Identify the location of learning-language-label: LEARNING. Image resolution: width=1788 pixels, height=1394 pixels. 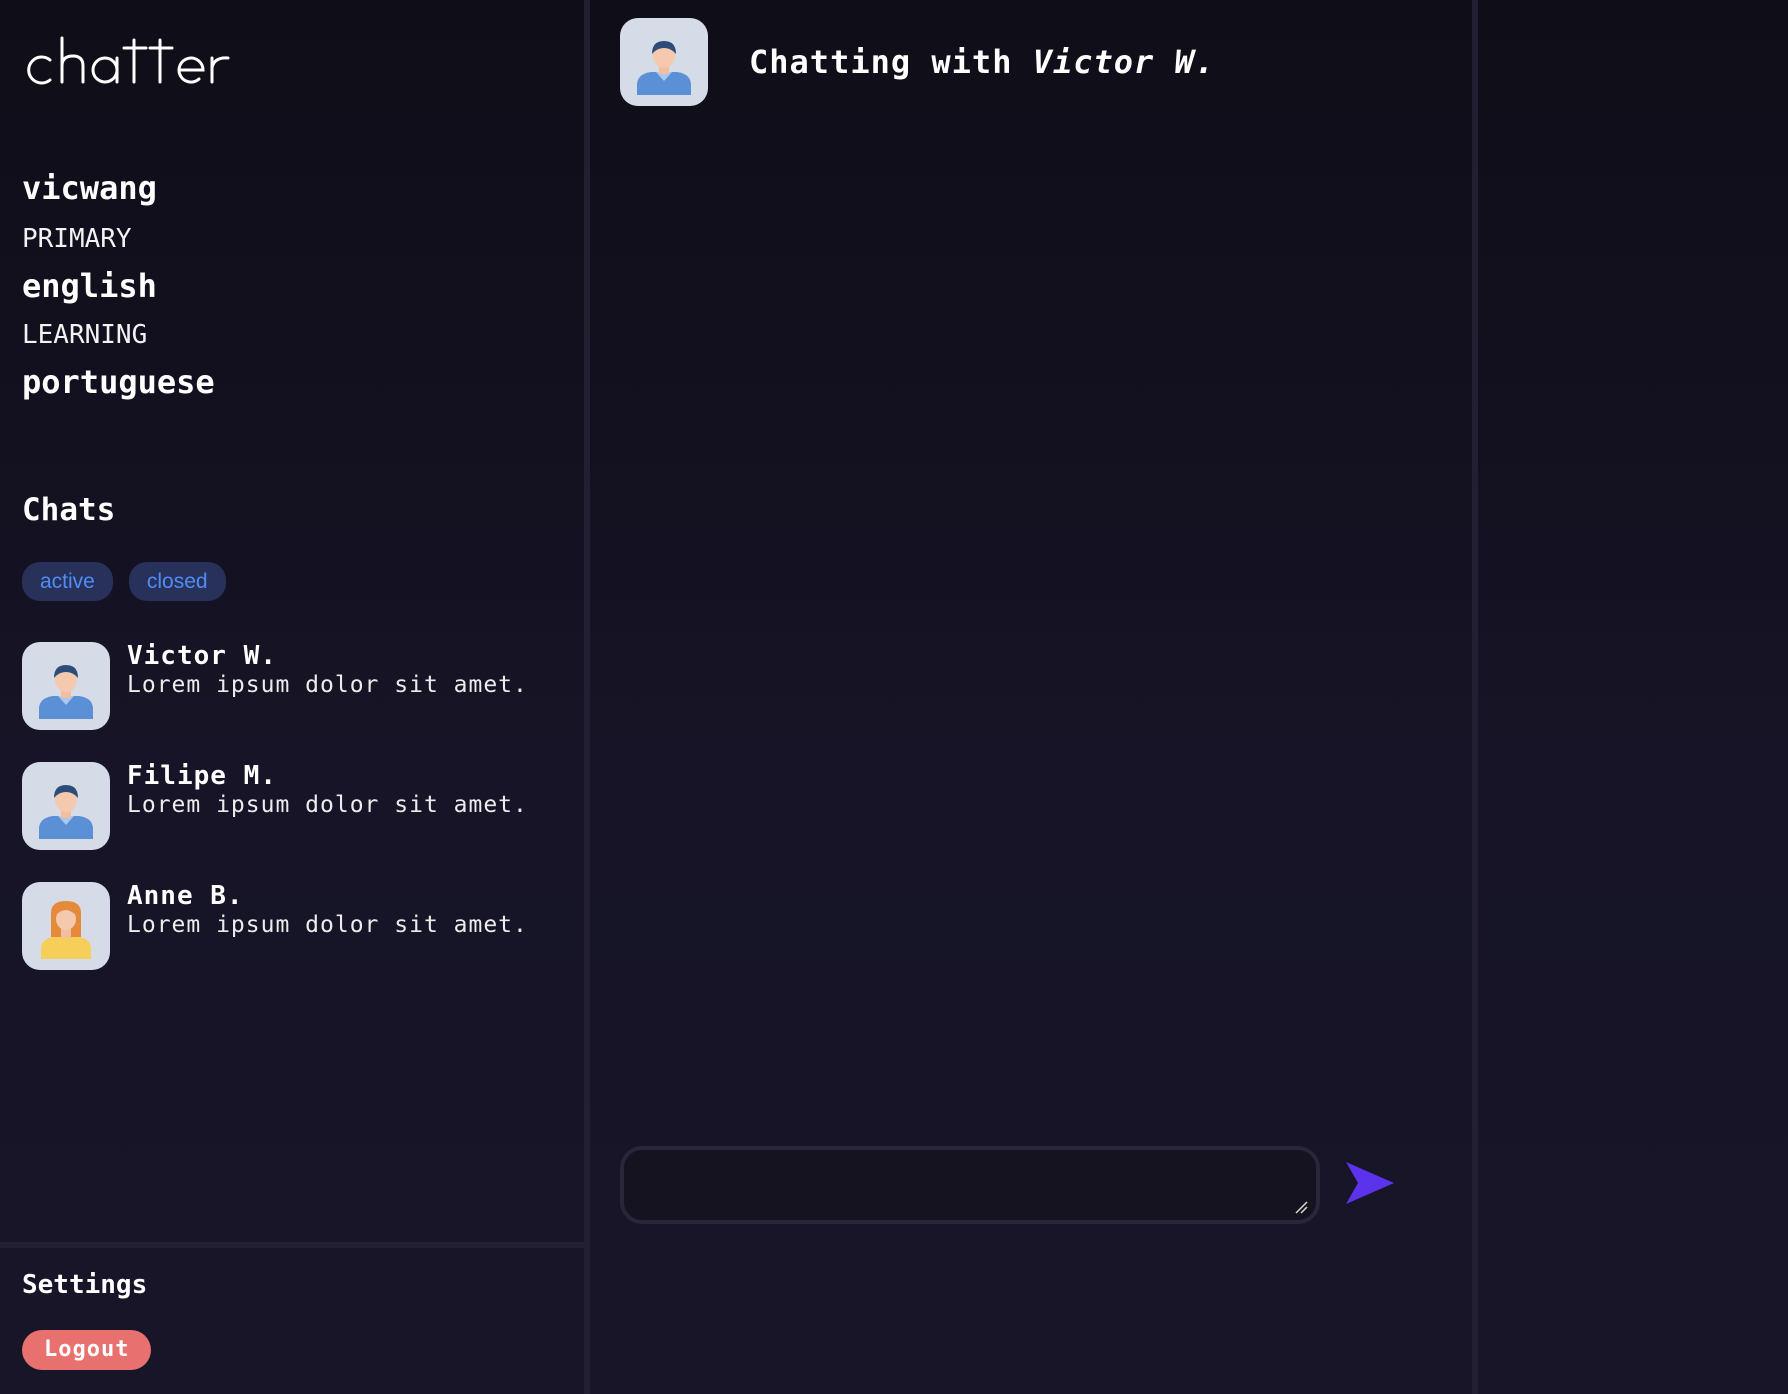
(85, 335).